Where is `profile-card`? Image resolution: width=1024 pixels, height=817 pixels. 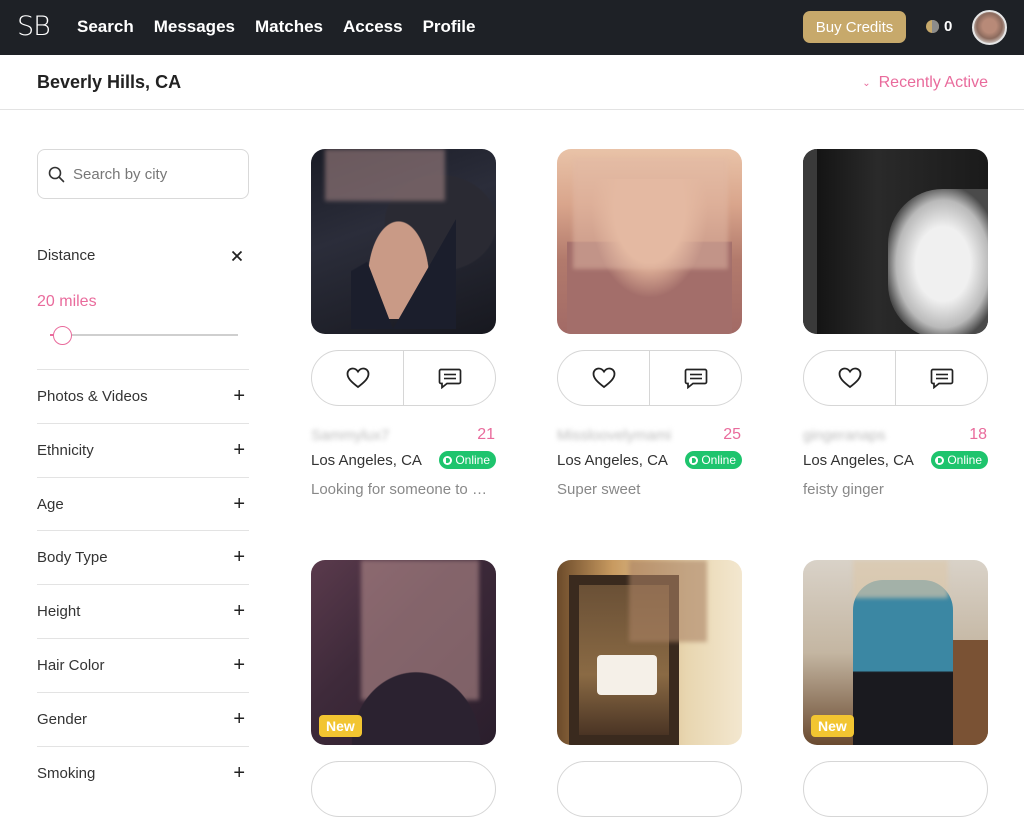 profile-card is located at coordinates (649, 688).